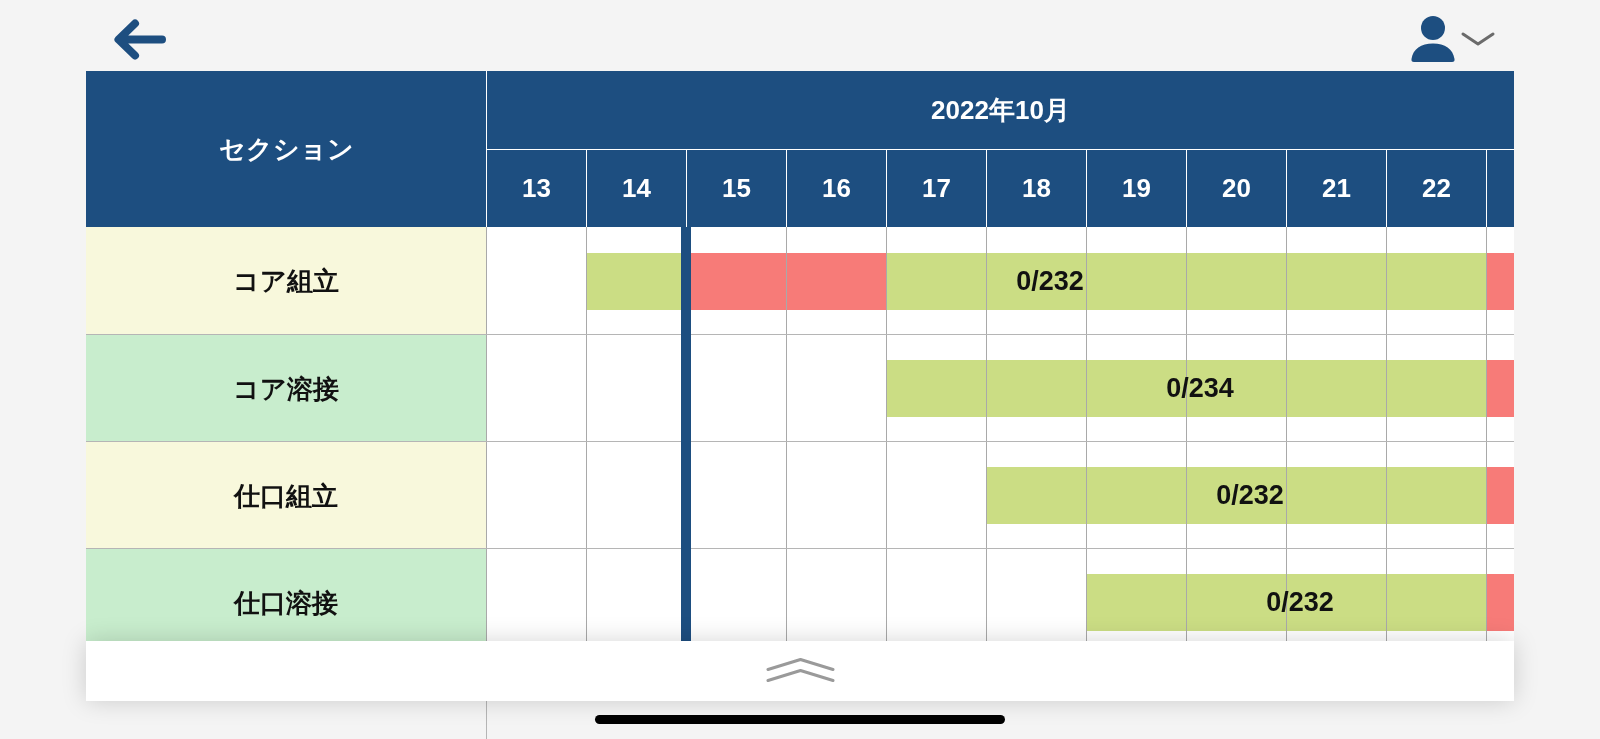 The width and height of the screenshot is (1600, 739). I want to click on day-header-cell: 20, so click(1236, 188).